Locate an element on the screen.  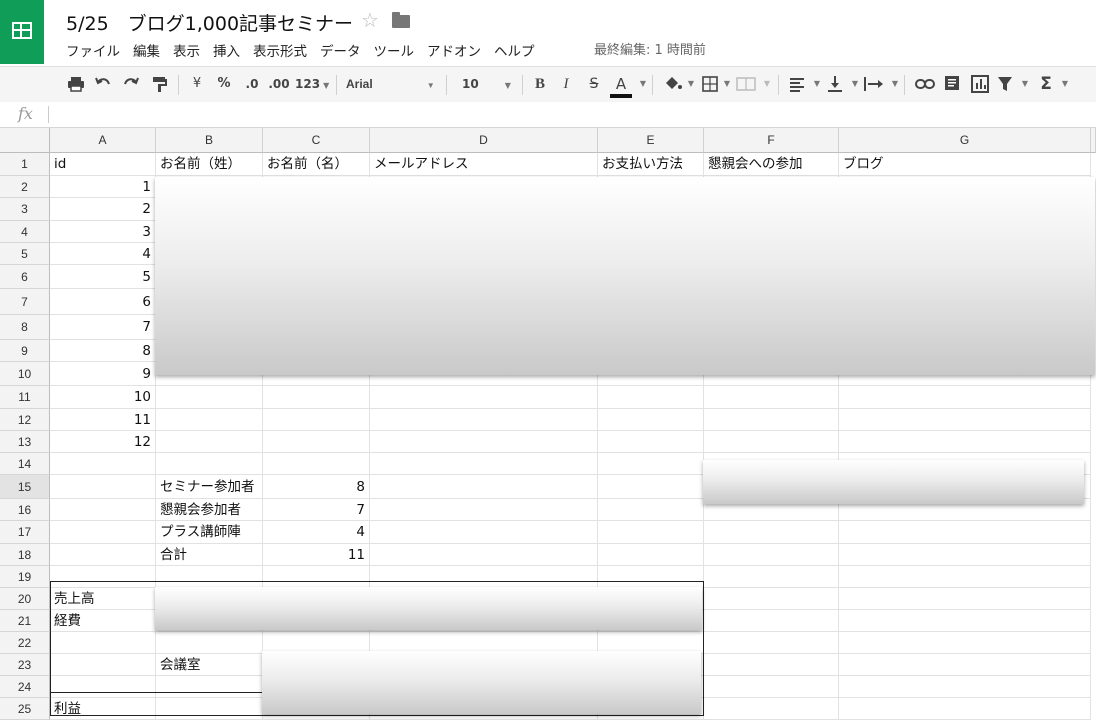
font-family-select: Arial ▼ is located at coordinates (391, 84).